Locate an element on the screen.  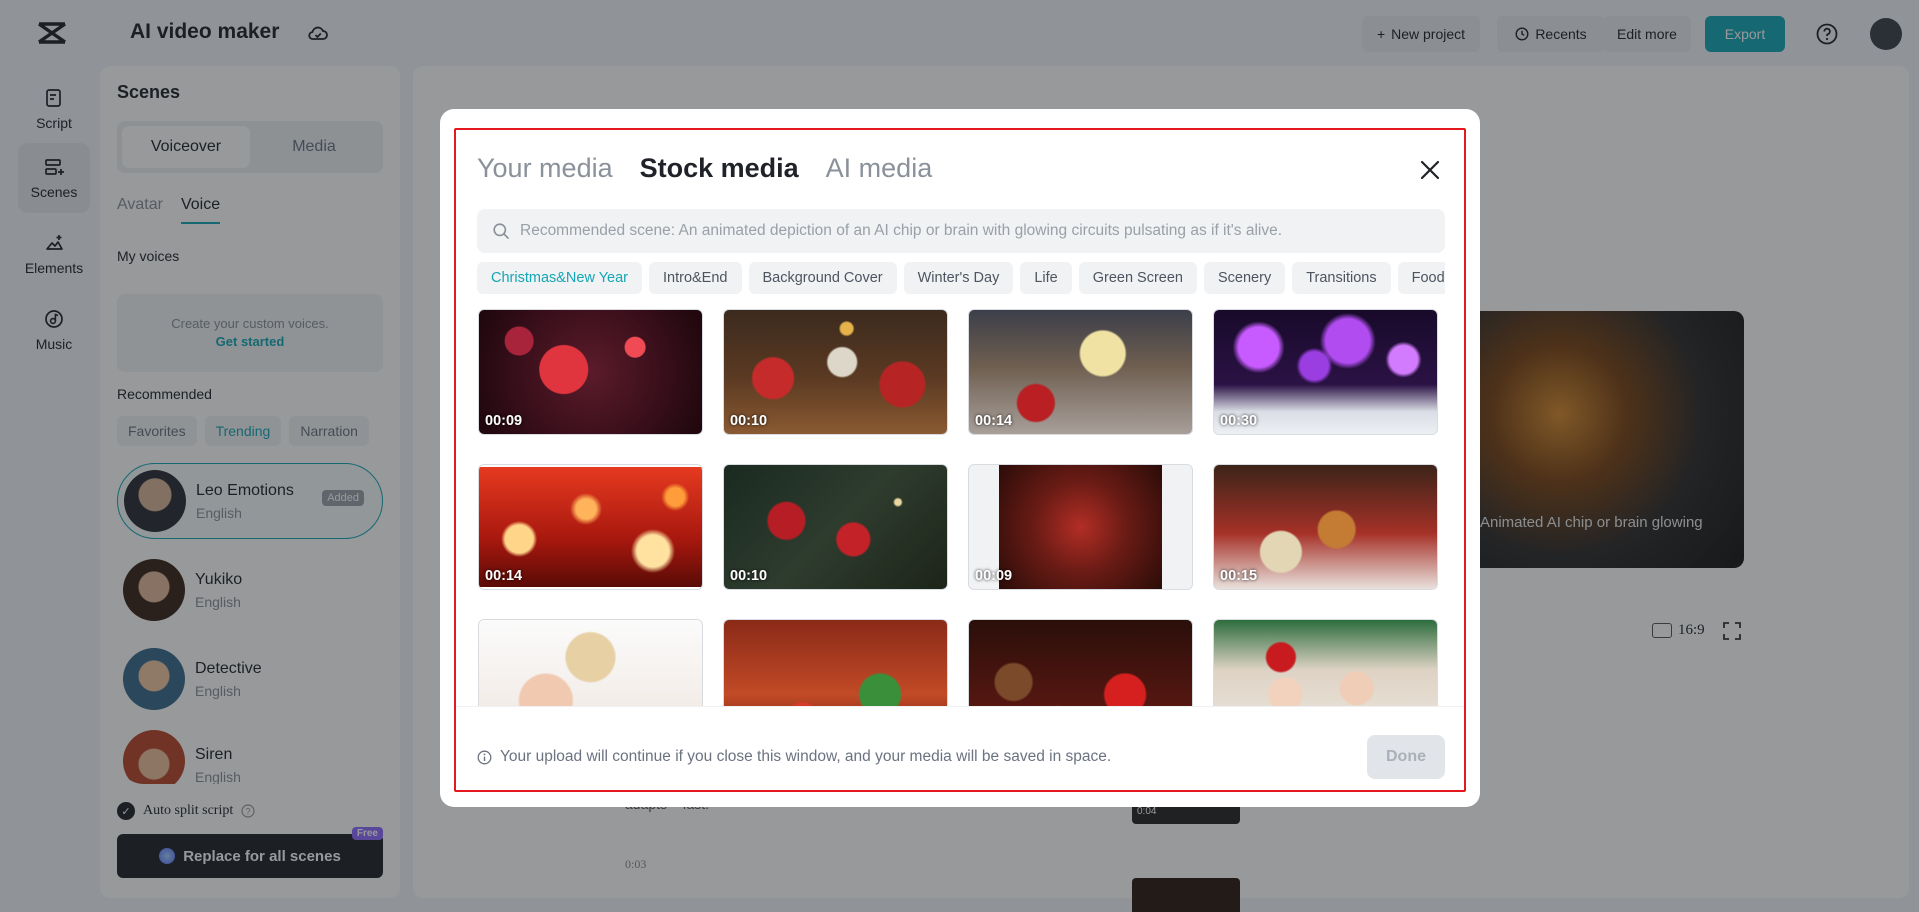
info-icon is located at coordinates (484, 757).